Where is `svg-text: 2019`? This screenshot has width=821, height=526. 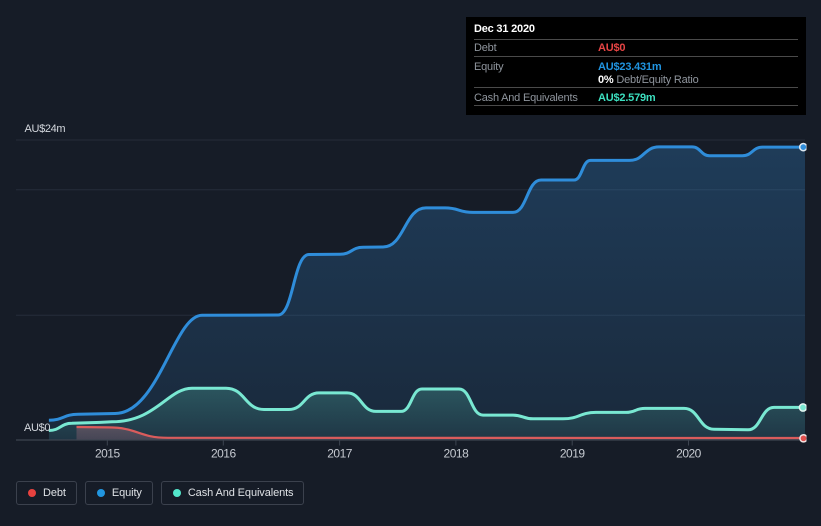
svg-text: 2019 is located at coordinates (573, 454).